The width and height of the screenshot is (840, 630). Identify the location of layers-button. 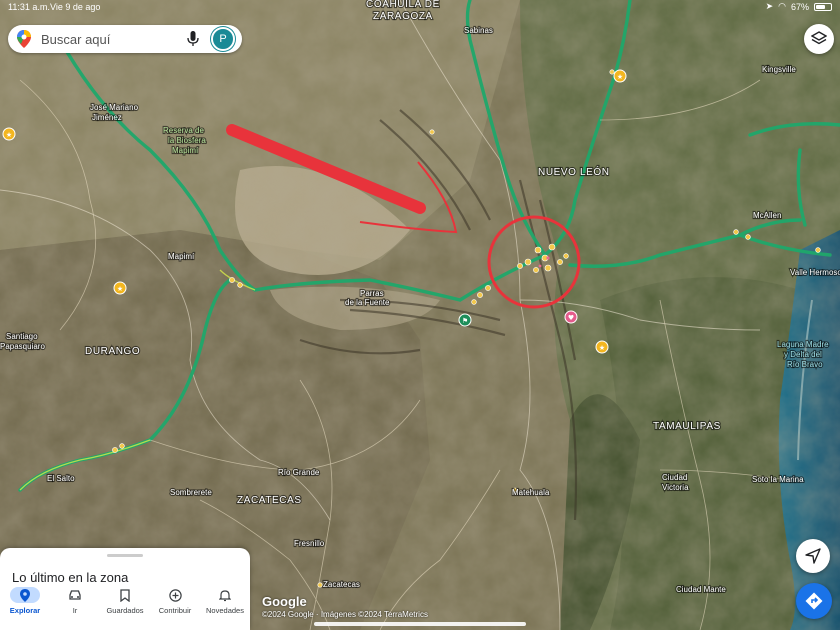
(819, 39).